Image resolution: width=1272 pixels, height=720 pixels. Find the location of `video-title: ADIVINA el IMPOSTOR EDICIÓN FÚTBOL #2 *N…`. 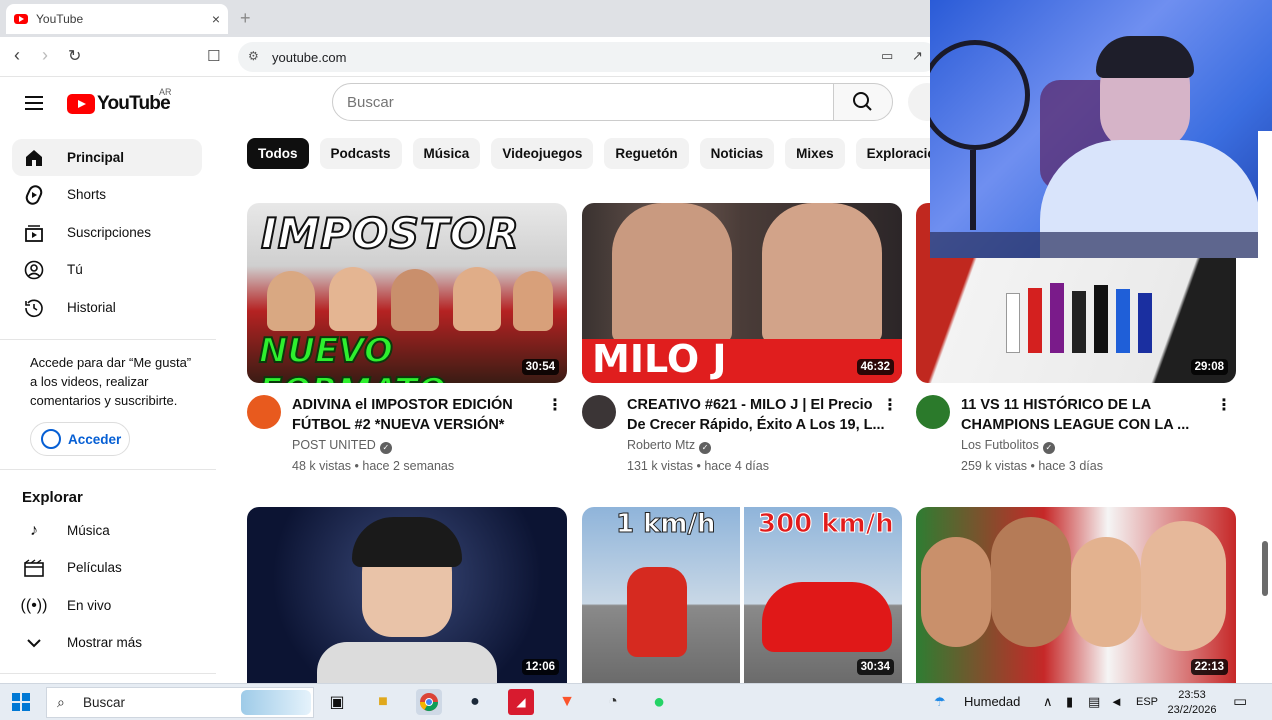

video-title: ADIVINA el IMPOSTOR EDICIÓN FÚTBOL #2 *N… is located at coordinates (421, 415).